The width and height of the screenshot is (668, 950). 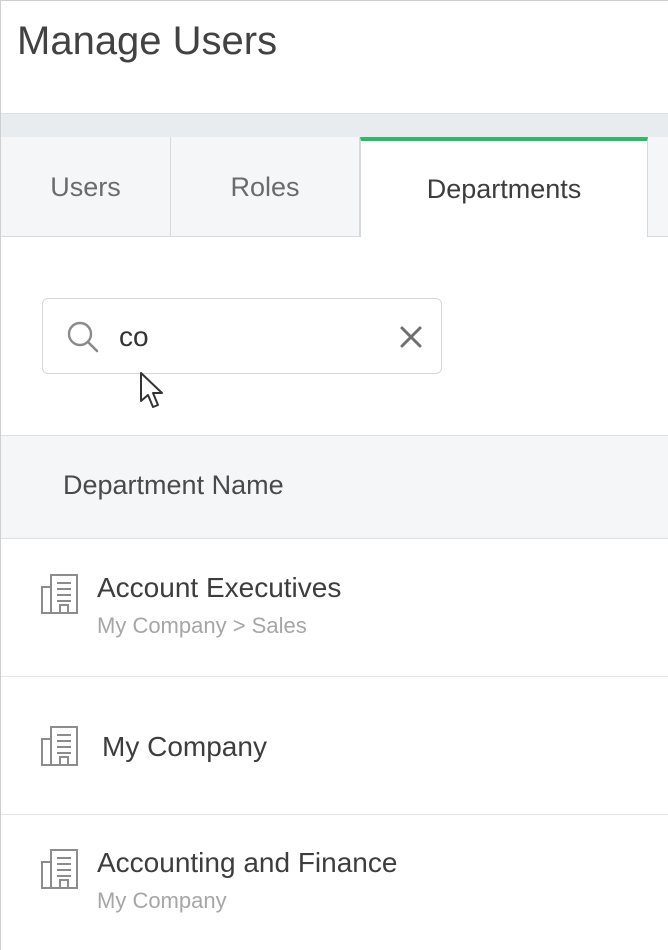 What do you see at coordinates (86, 187) in the screenshot?
I see `tab-users: Users` at bounding box center [86, 187].